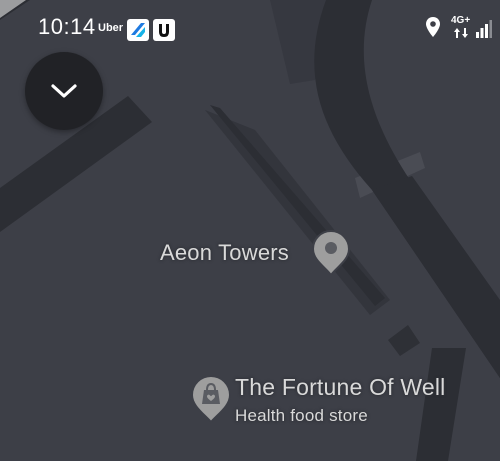 The width and height of the screenshot is (500, 461). I want to click on blue-app-icon, so click(138, 30).